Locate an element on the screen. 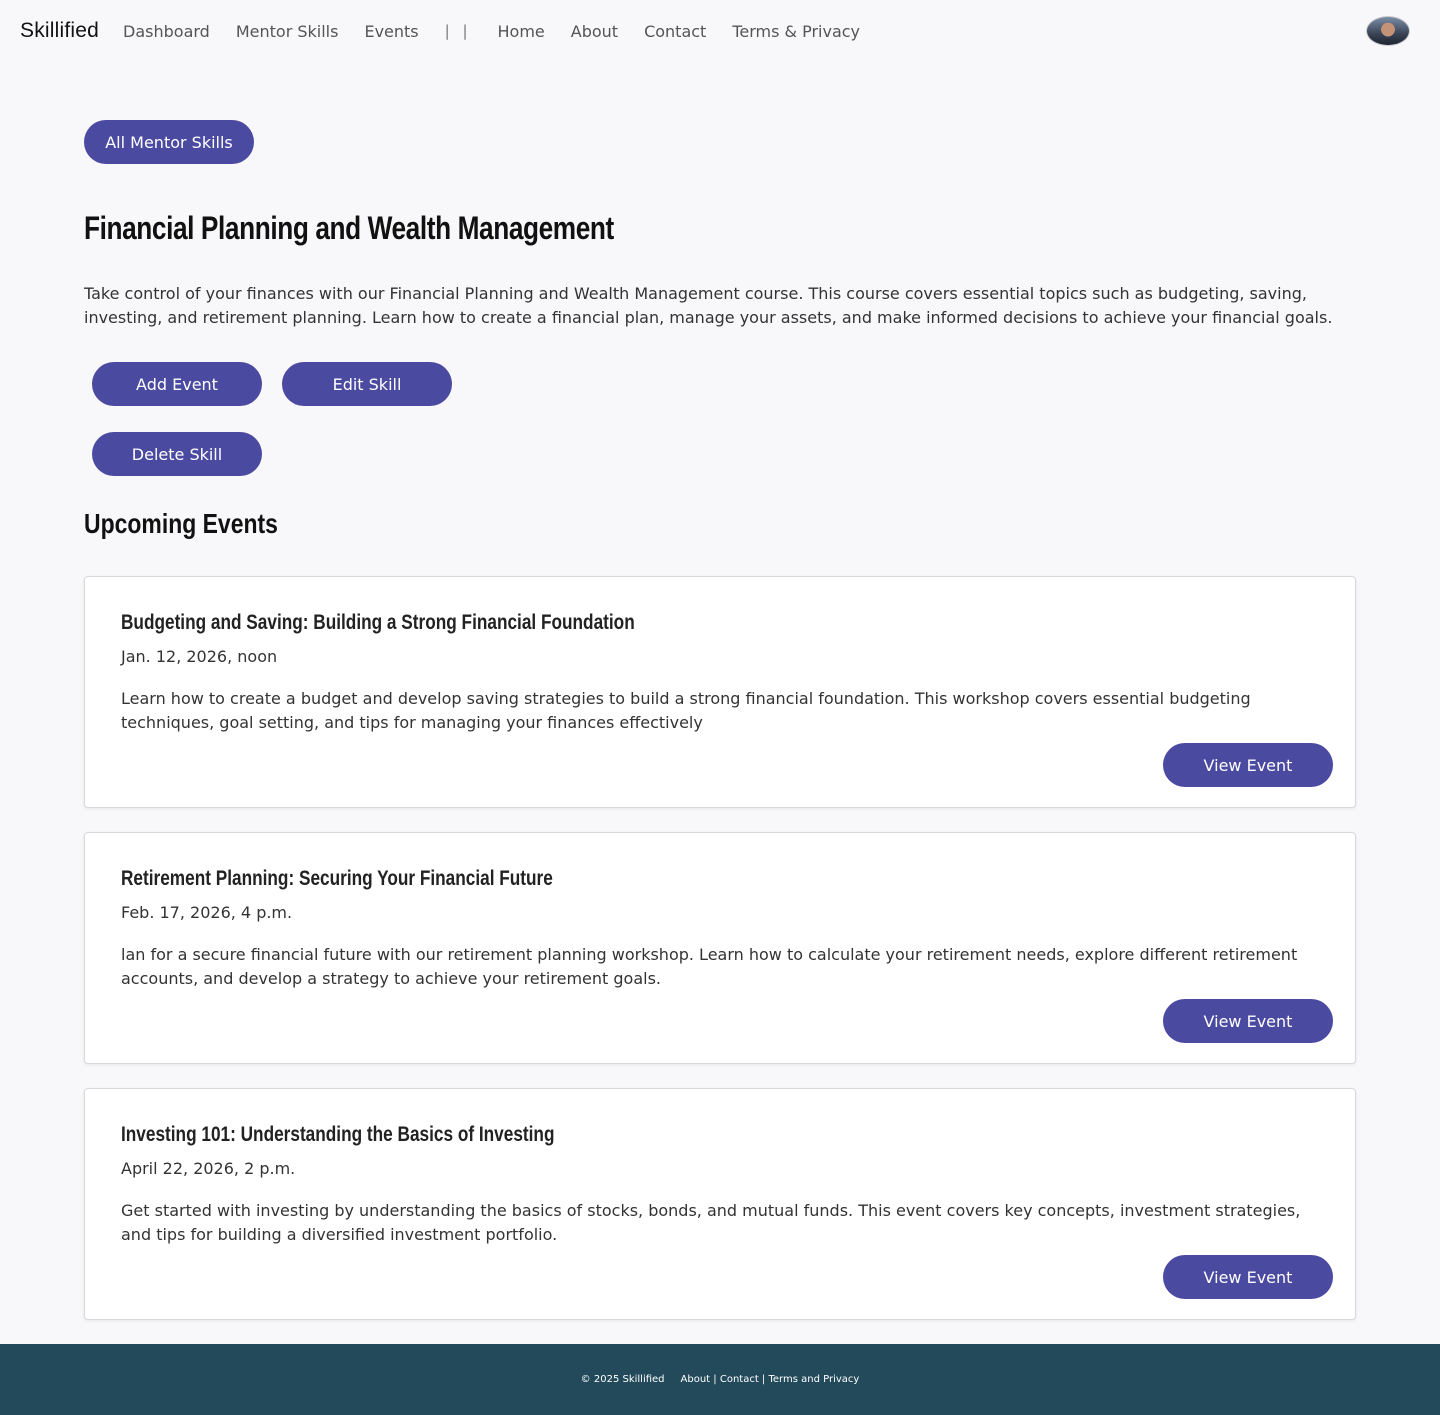 The height and width of the screenshot is (1415, 1440). footer-contact-link: Contact is located at coordinates (739, 1379).